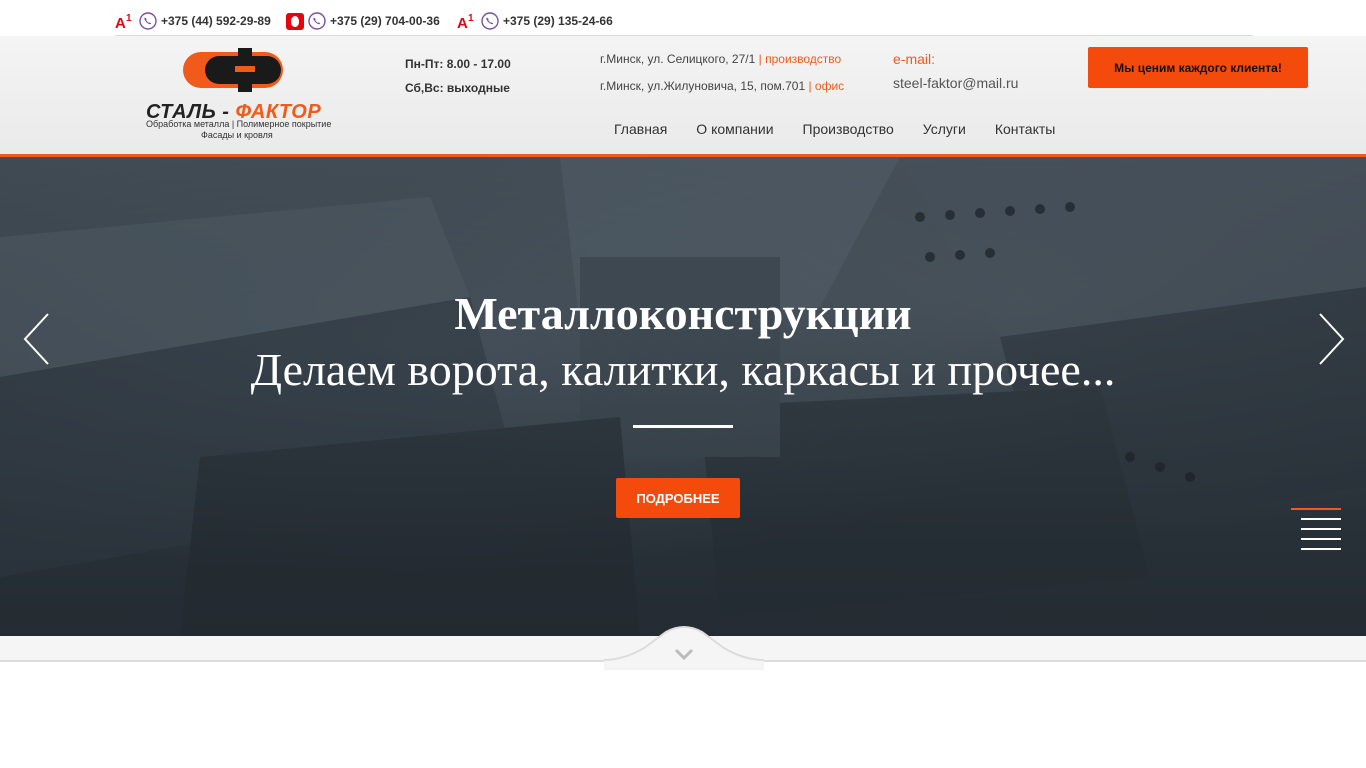  What do you see at coordinates (458, 76) in the screenshot?
I see `working-hours: Пн-Пт: 8.00 - 17.00 Сб,Вс: выходные` at bounding box center [458, 76].